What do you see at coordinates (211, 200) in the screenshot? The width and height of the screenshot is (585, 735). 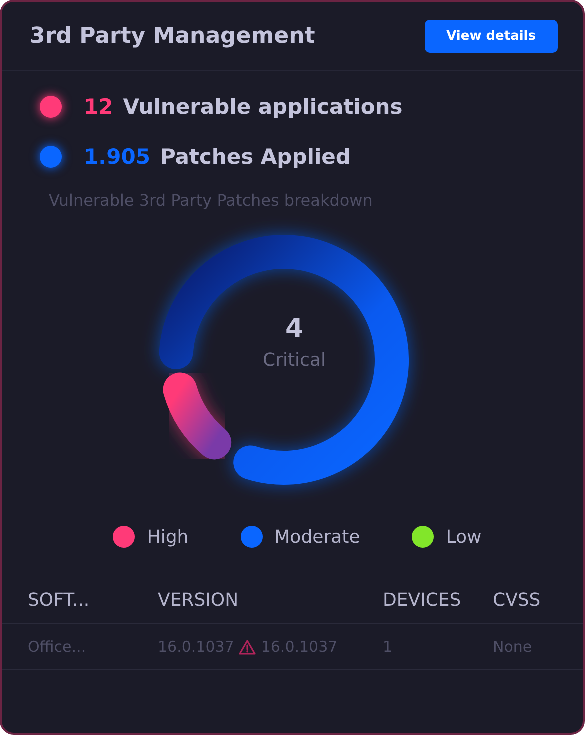 I see `chart-title: Vulnerable 3rd Party Patches breakdown` at bounding box center [211, 200].